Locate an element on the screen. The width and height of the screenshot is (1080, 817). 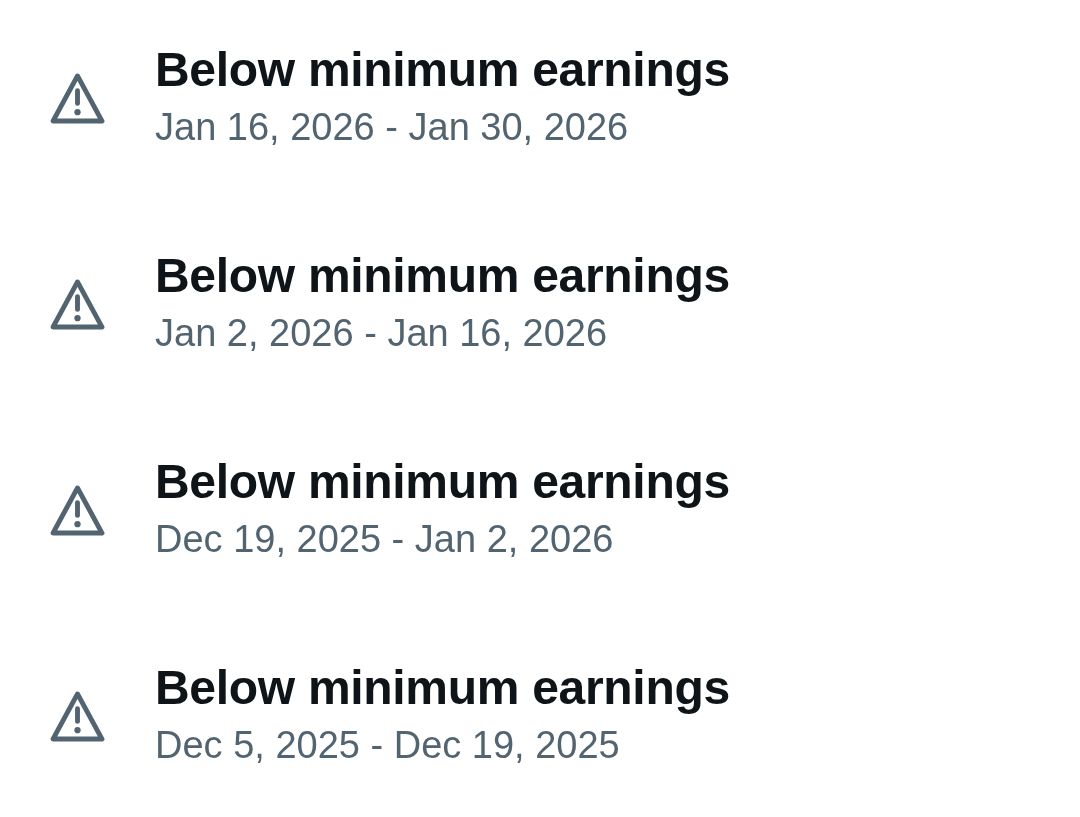
date-range: Jan 16, 2026 - Jan 30, 2026 is located at coordinates (392, 127).